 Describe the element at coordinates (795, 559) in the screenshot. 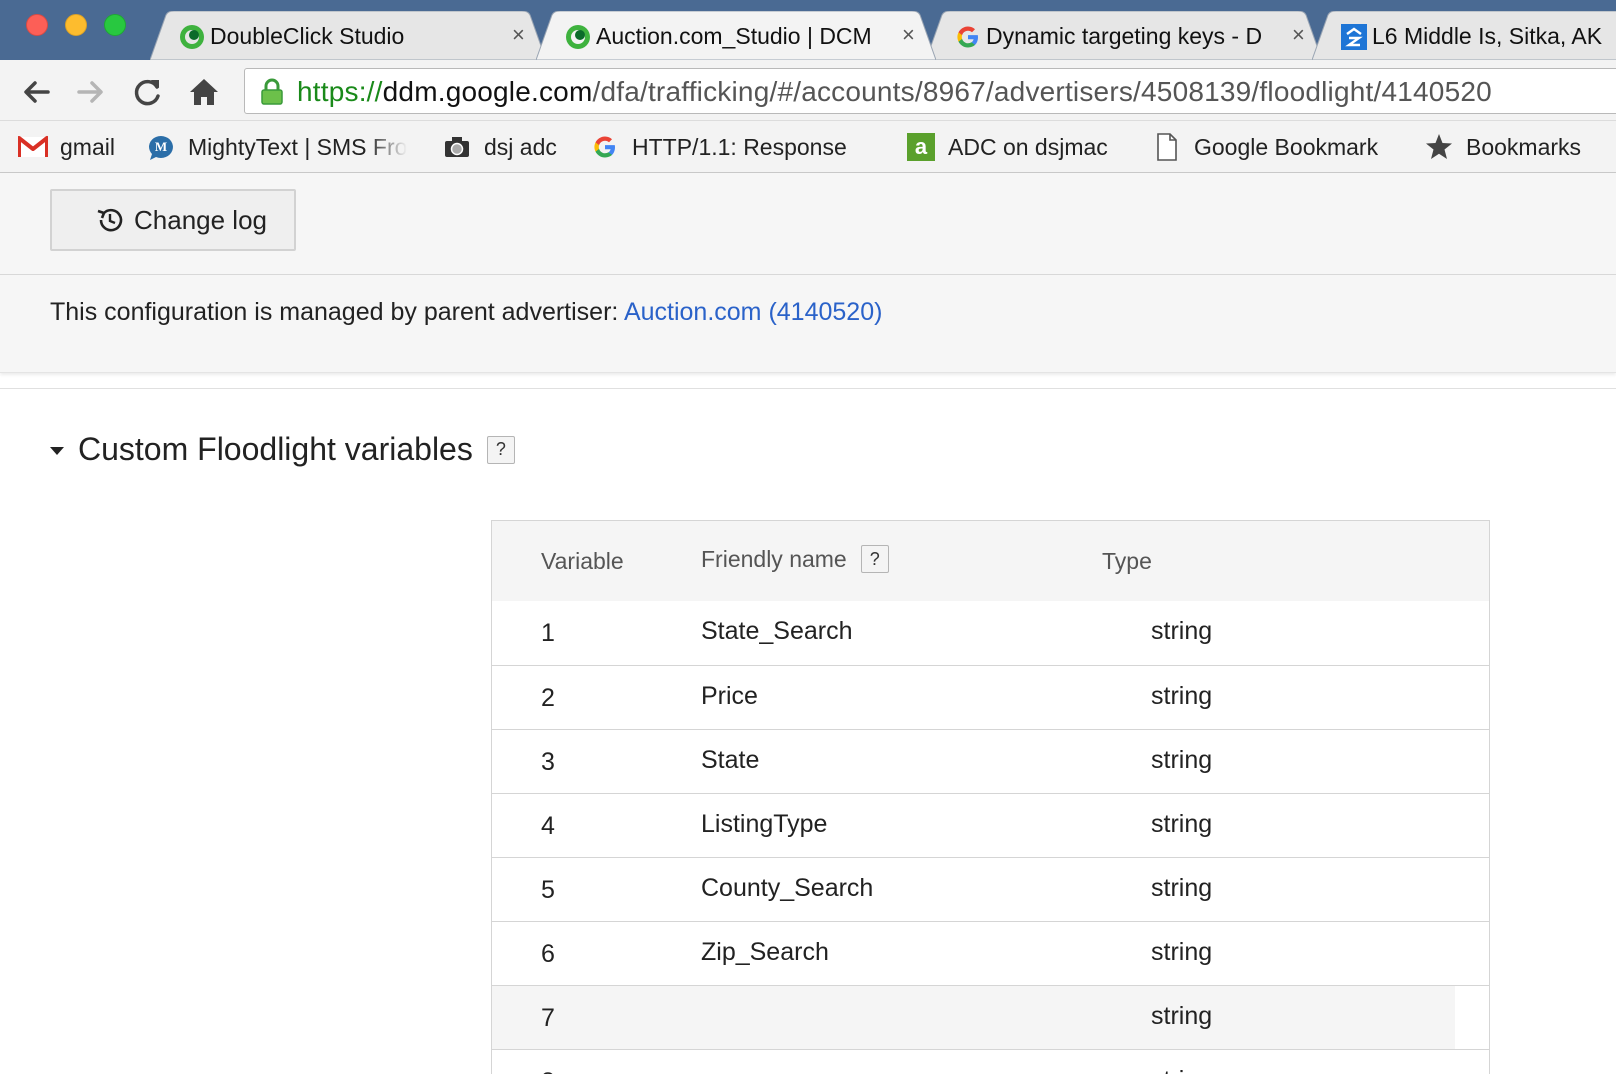

I see `column-header-friendly-name: Friendly name ?` at that location.